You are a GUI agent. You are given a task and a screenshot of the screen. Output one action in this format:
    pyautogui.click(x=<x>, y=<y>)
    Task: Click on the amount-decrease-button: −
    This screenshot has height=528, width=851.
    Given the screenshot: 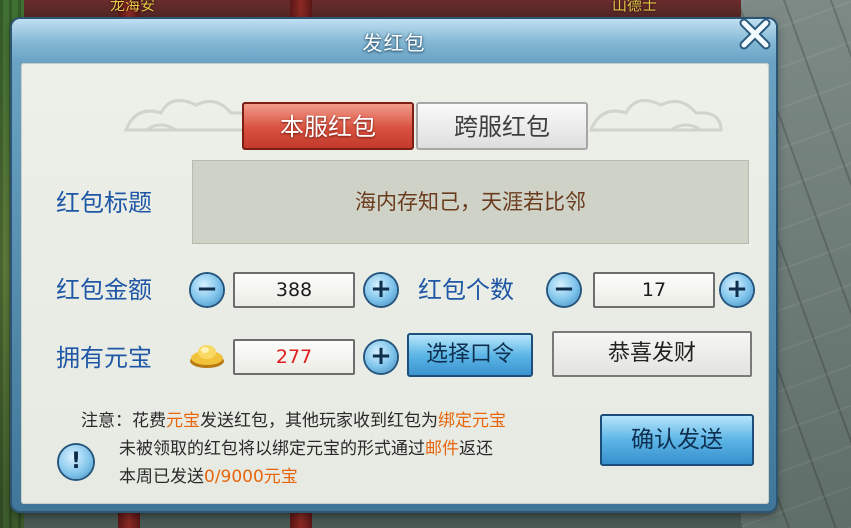 What is the action you would take?
    pyautogui.click(x=207, y=290)
    